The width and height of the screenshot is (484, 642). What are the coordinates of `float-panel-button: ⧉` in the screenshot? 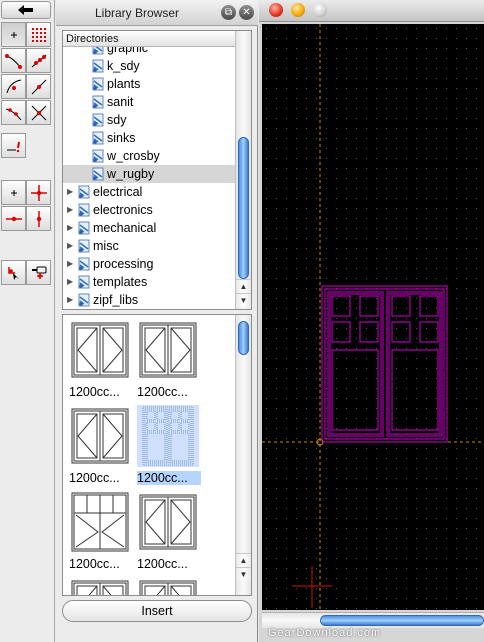 It's located at (228, 12).